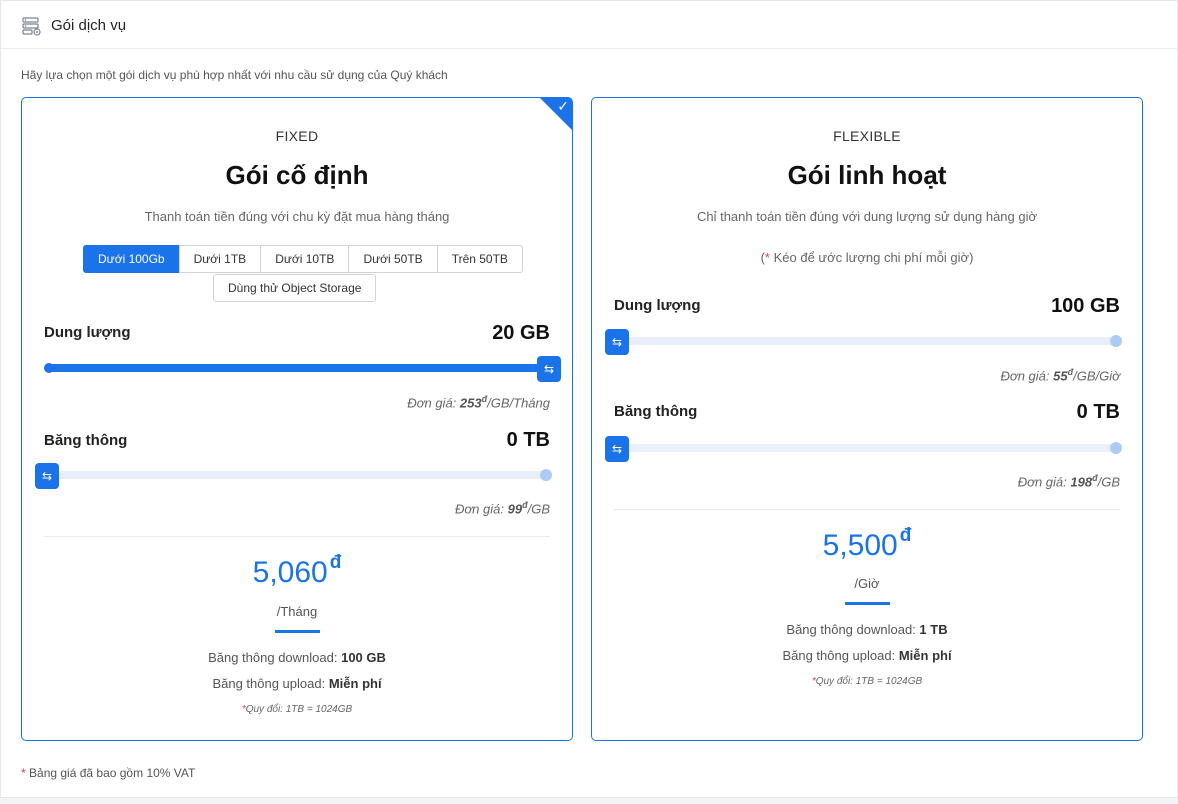 Image resolution: width=1178 pixels, height=804 pixels. Describe the element at coordinates (873, 257) in the screenshot. I see `drag-note-text: Kéo để ước lượng chi phí mỗi giờ)` at that location.